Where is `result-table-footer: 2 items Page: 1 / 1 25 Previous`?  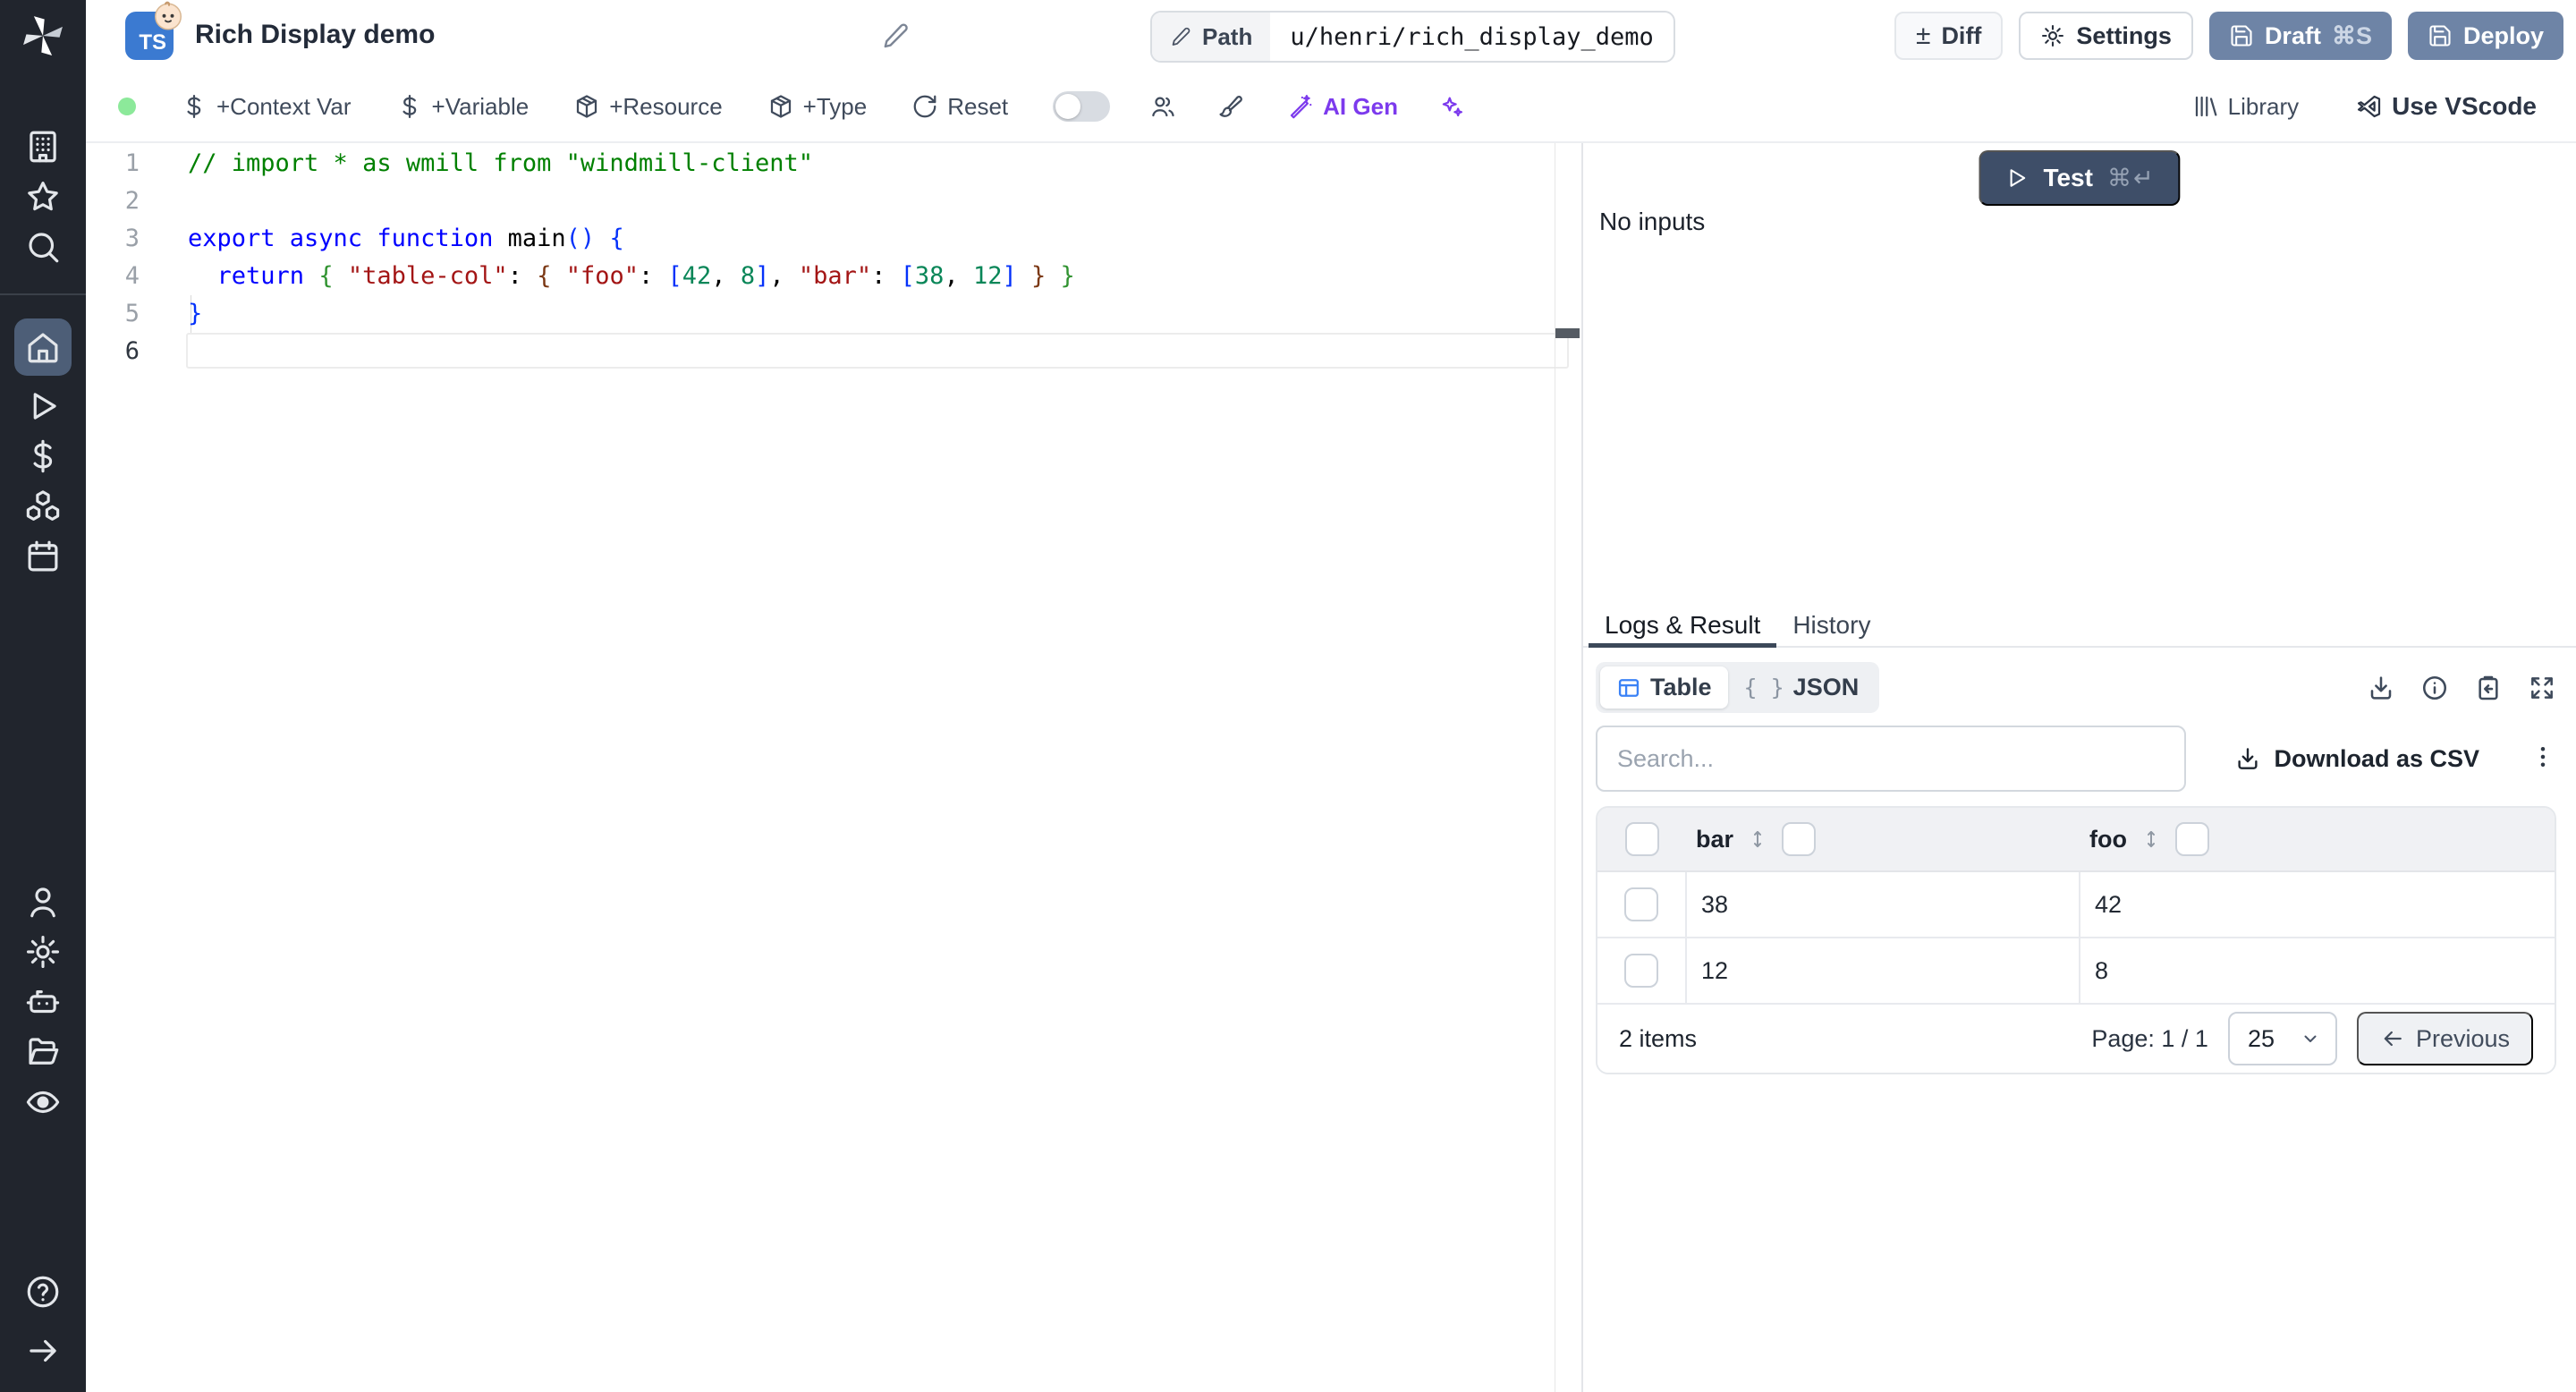 result-table-footer: 2 items Page: 1 / 1 25 Previous is located at coordinates (2076, 1039).